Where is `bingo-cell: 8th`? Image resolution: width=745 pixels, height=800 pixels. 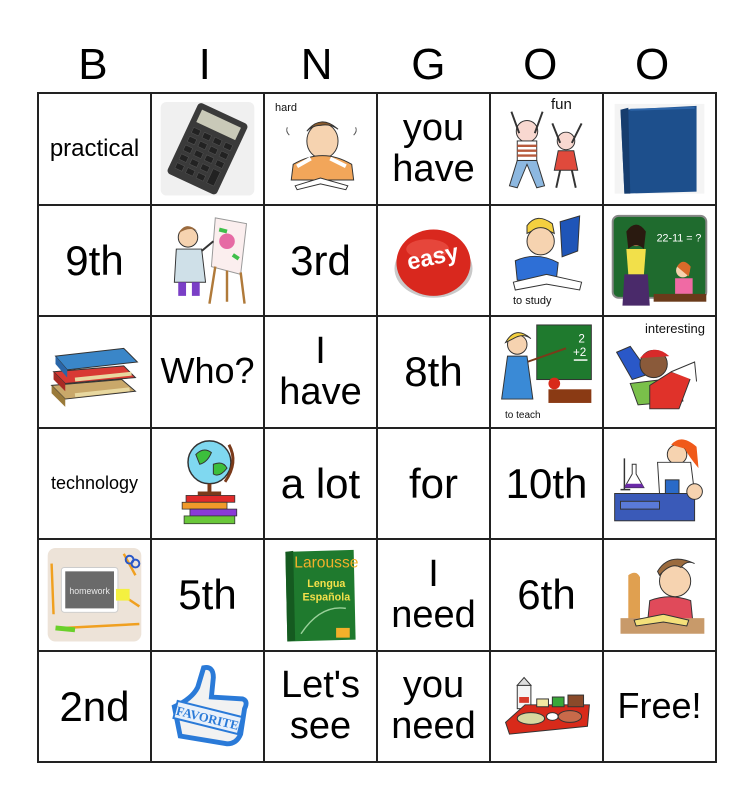
bingo-cell: 8th is located at coordinates (433, 372).